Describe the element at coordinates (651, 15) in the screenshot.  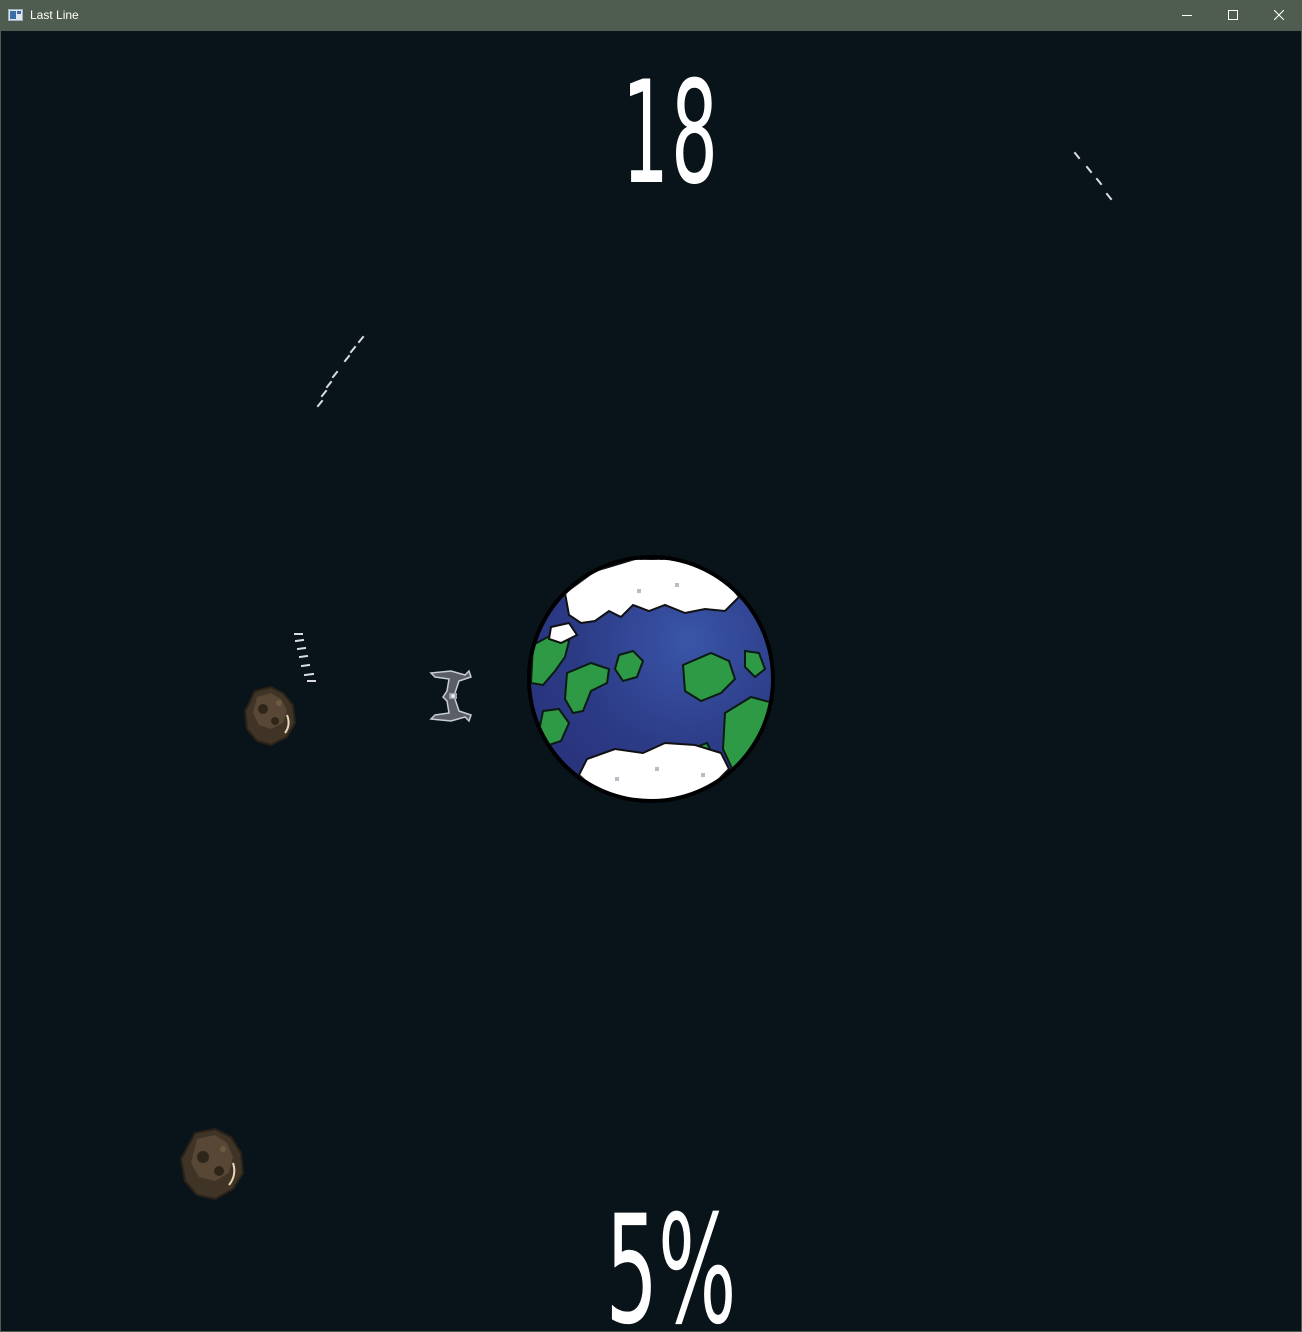
I see `title-bar: Last Line` at that location.